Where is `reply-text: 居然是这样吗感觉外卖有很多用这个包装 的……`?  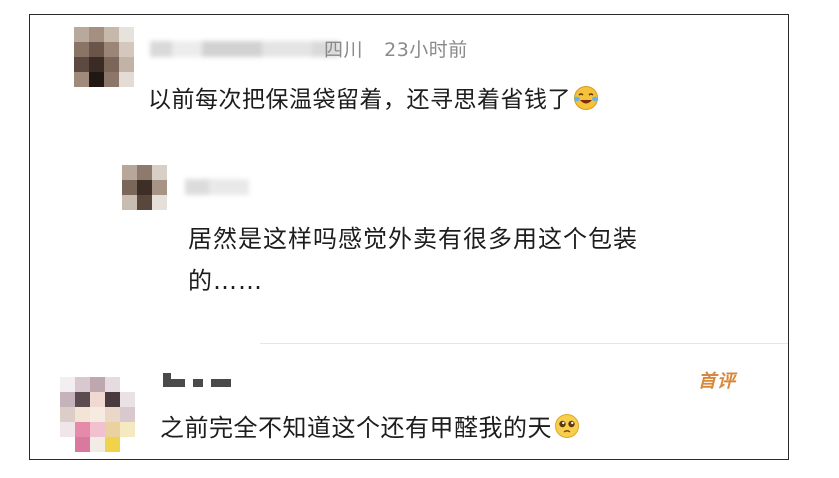
reply-text: 居然是这样吗感觉外卖有很多用这个包装 的…… is located at coordinates (468, 260).